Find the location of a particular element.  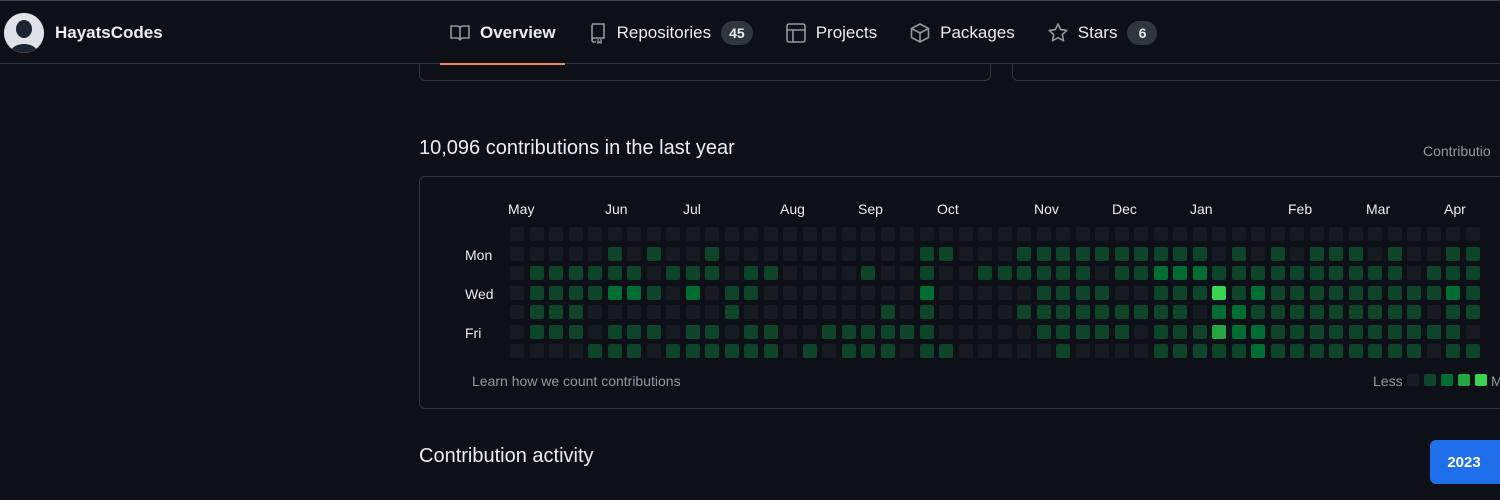

year-2023-button: 2023 is located at coordinates (1465, 462).